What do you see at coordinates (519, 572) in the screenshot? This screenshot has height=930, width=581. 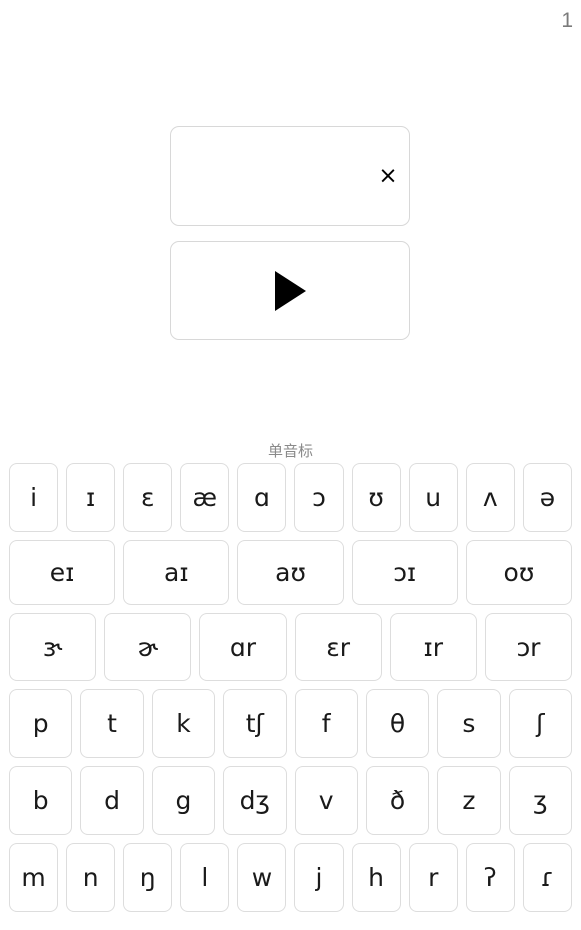 I see `ipa-key: oʊ` at bounding box center [519, 572].